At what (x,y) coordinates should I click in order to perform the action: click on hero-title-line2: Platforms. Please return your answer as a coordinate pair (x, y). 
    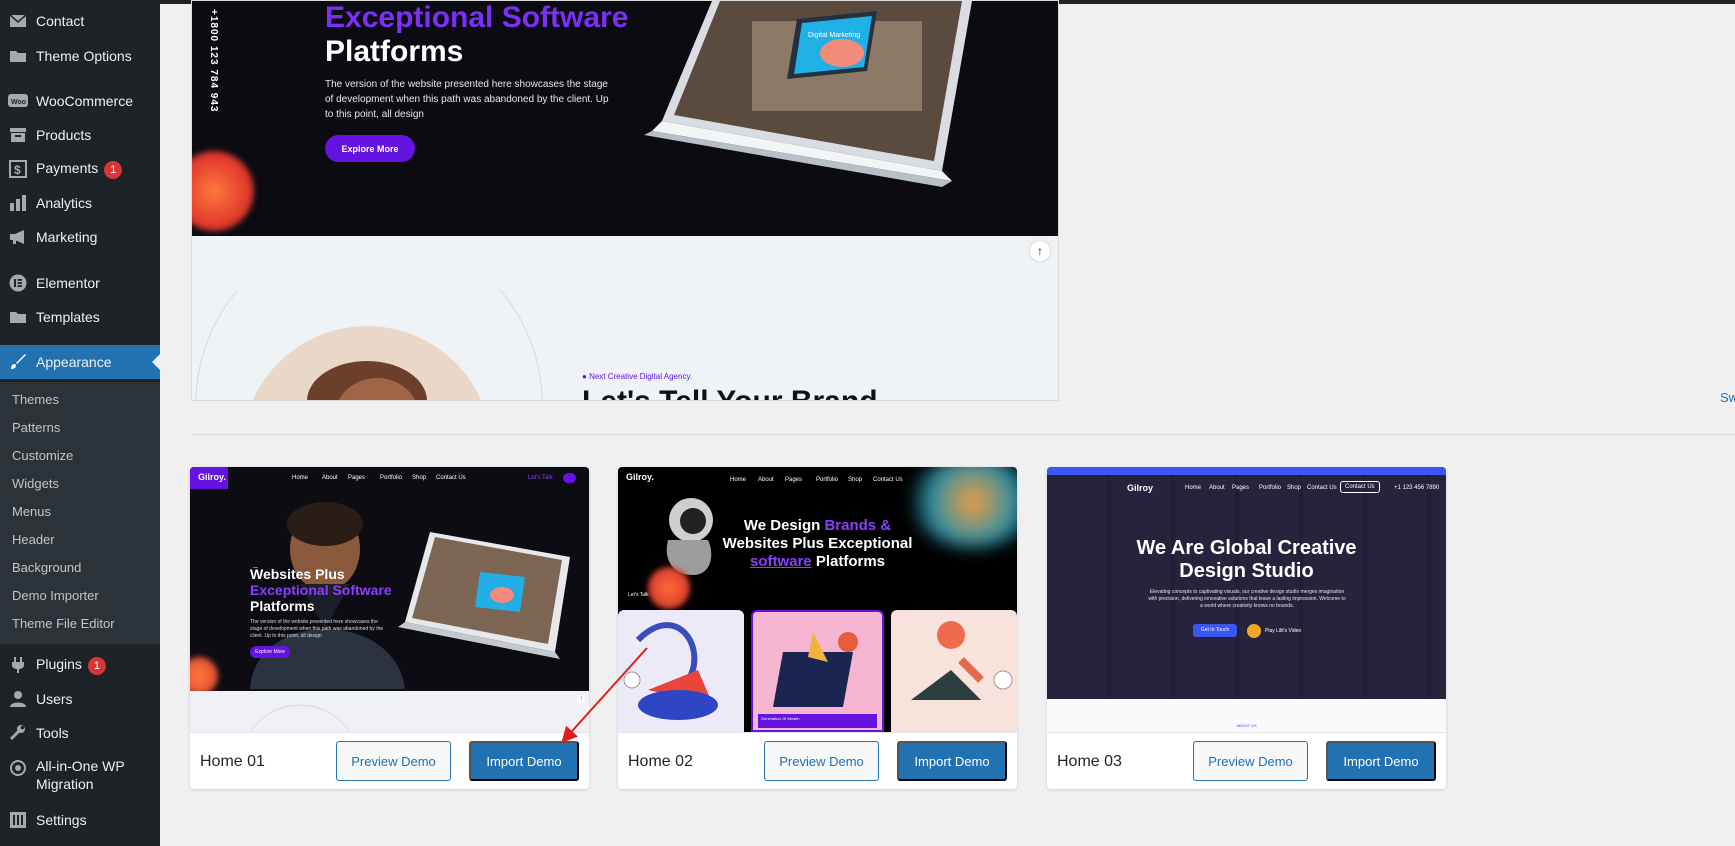
    Looking at the image, I should click on (394, 51).